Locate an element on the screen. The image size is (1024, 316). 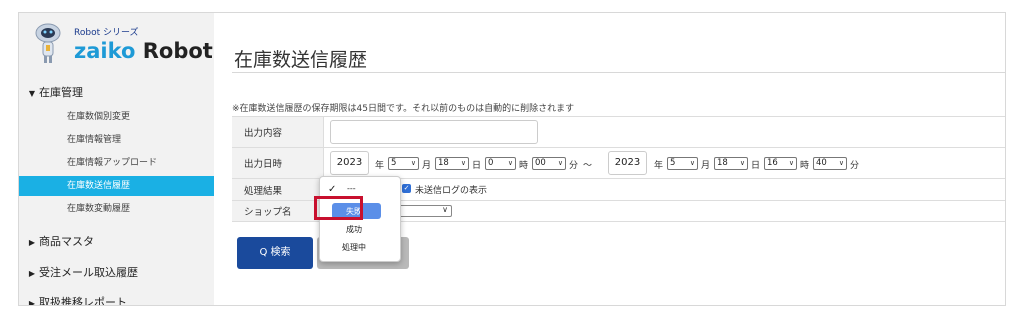
page-title: 在庫数送信履歴 is located at coordinates (301, 60).